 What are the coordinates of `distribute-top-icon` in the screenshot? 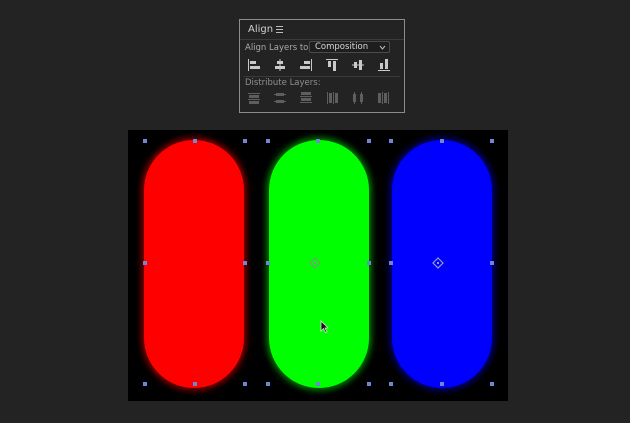 It's located at (254, 98).